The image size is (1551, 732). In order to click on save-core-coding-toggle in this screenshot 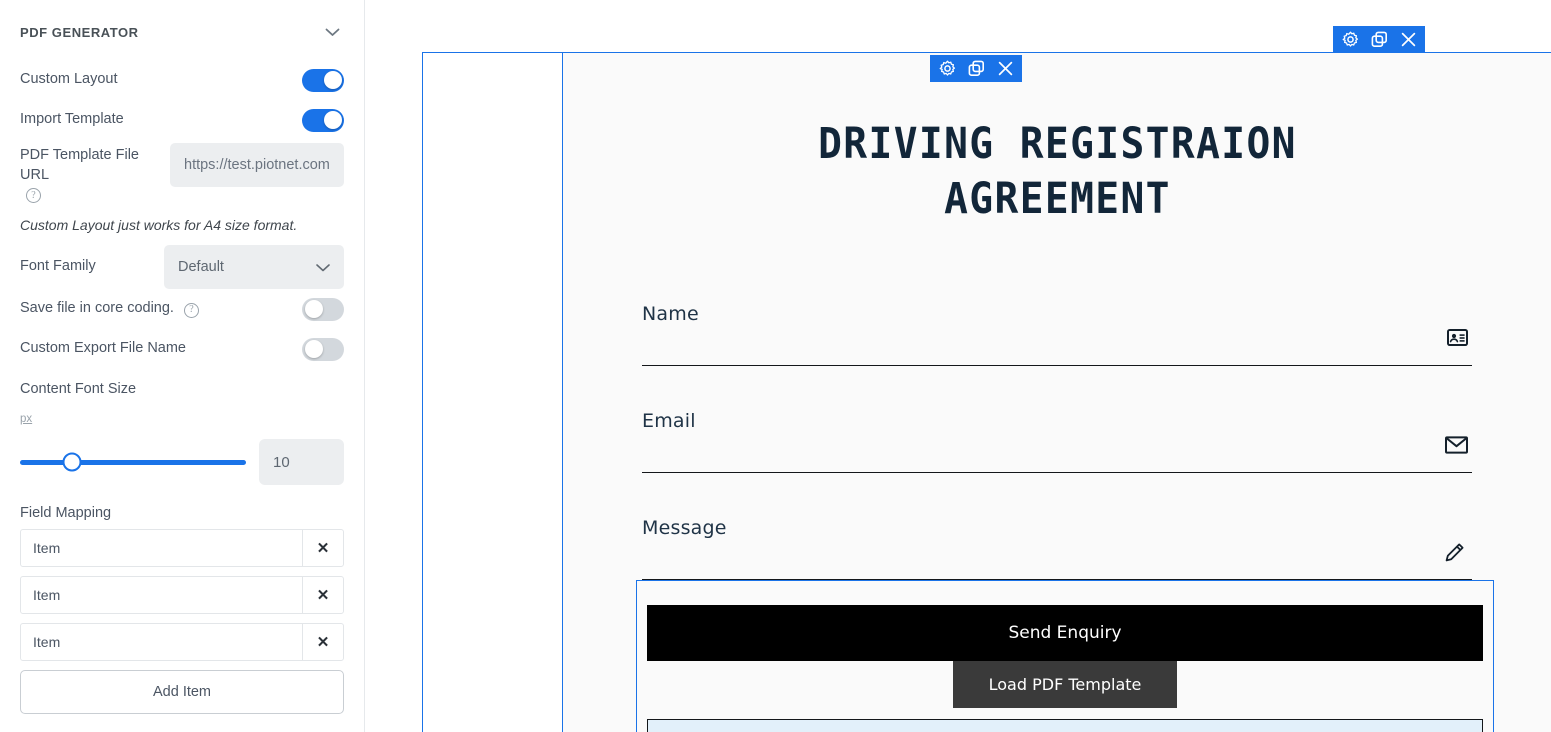, I will do `click(323, 309)`.